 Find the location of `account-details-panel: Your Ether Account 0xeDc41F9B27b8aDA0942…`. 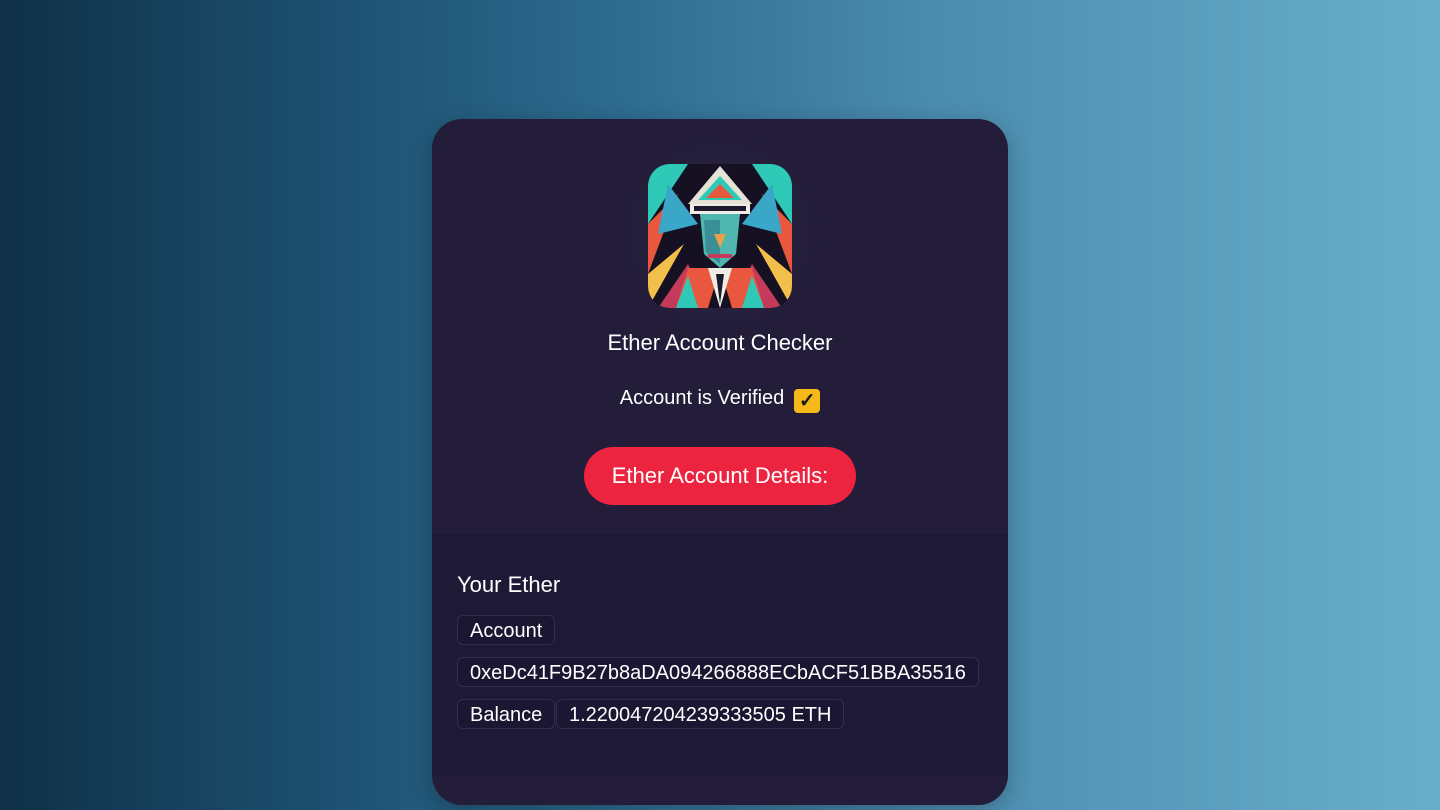

account-details-panel: Your Ether Account 0xeDc41F9B27b8aDA0942… is located at coordinates (720, 655).